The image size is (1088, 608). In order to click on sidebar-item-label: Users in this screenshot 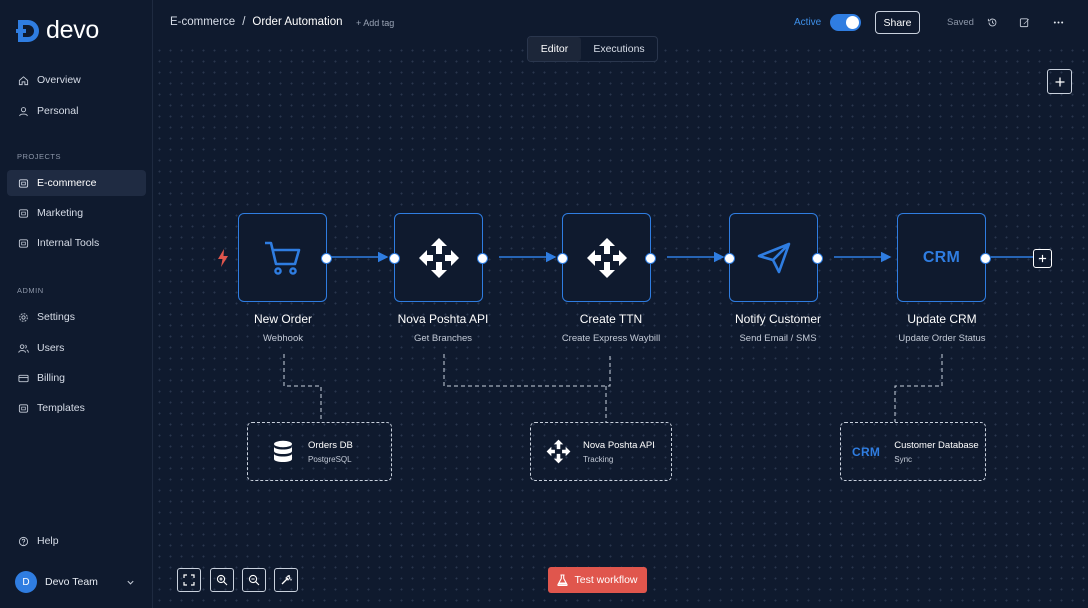, I will do `click(51, 348)`.